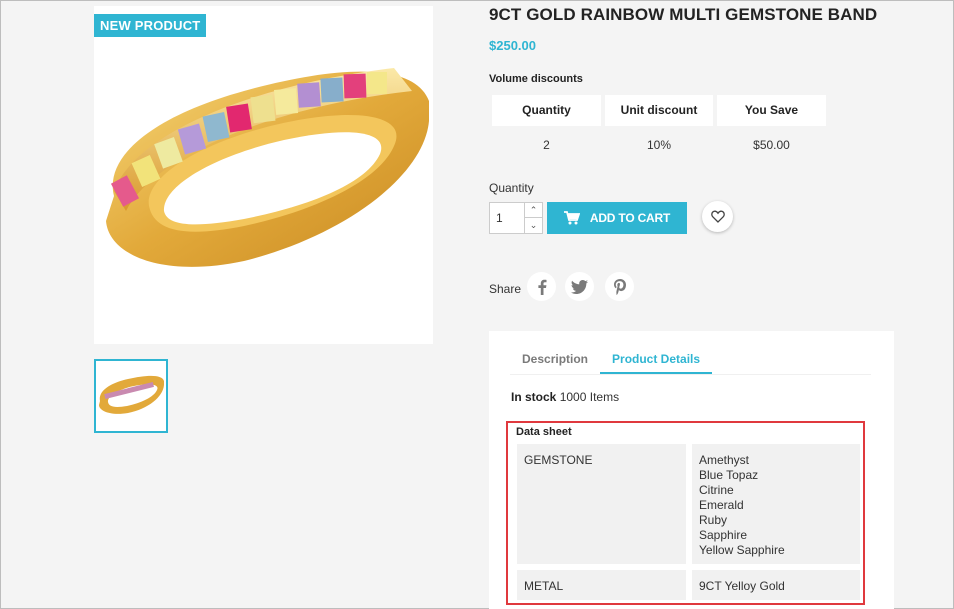  I want to click on stock-value: 1000 Items, so click(589, 397).